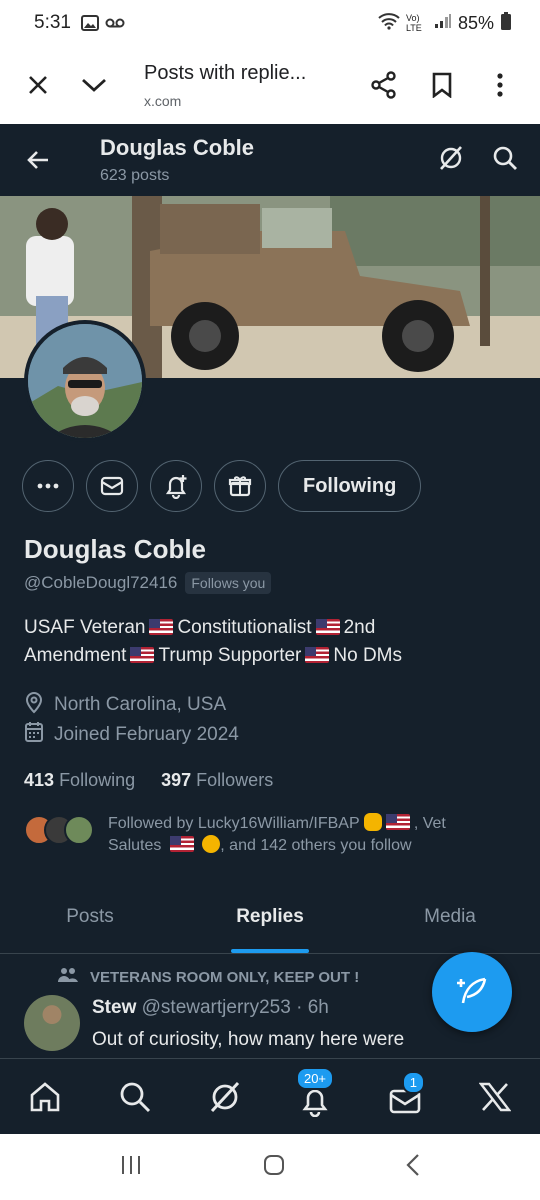 The image size is (540, 1200). Describe the element at coordinates (240, 486) in the screenshot. I see `gift-button` at that location.